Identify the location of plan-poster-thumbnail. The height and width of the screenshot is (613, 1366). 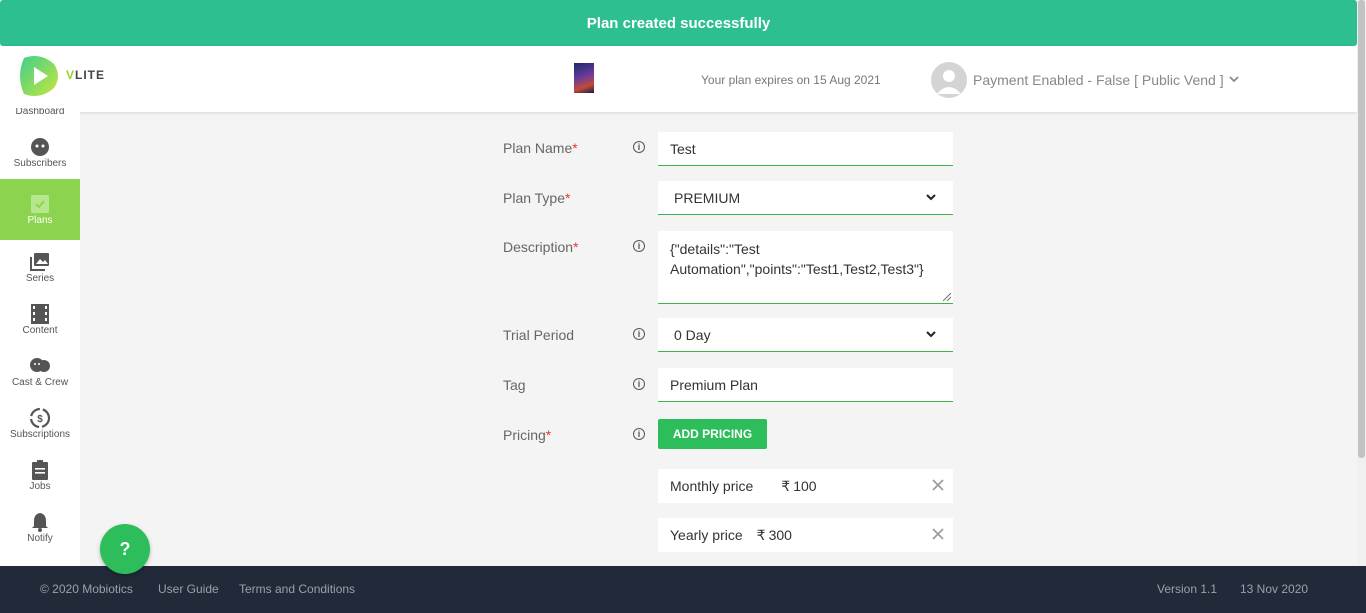
(584, 78).